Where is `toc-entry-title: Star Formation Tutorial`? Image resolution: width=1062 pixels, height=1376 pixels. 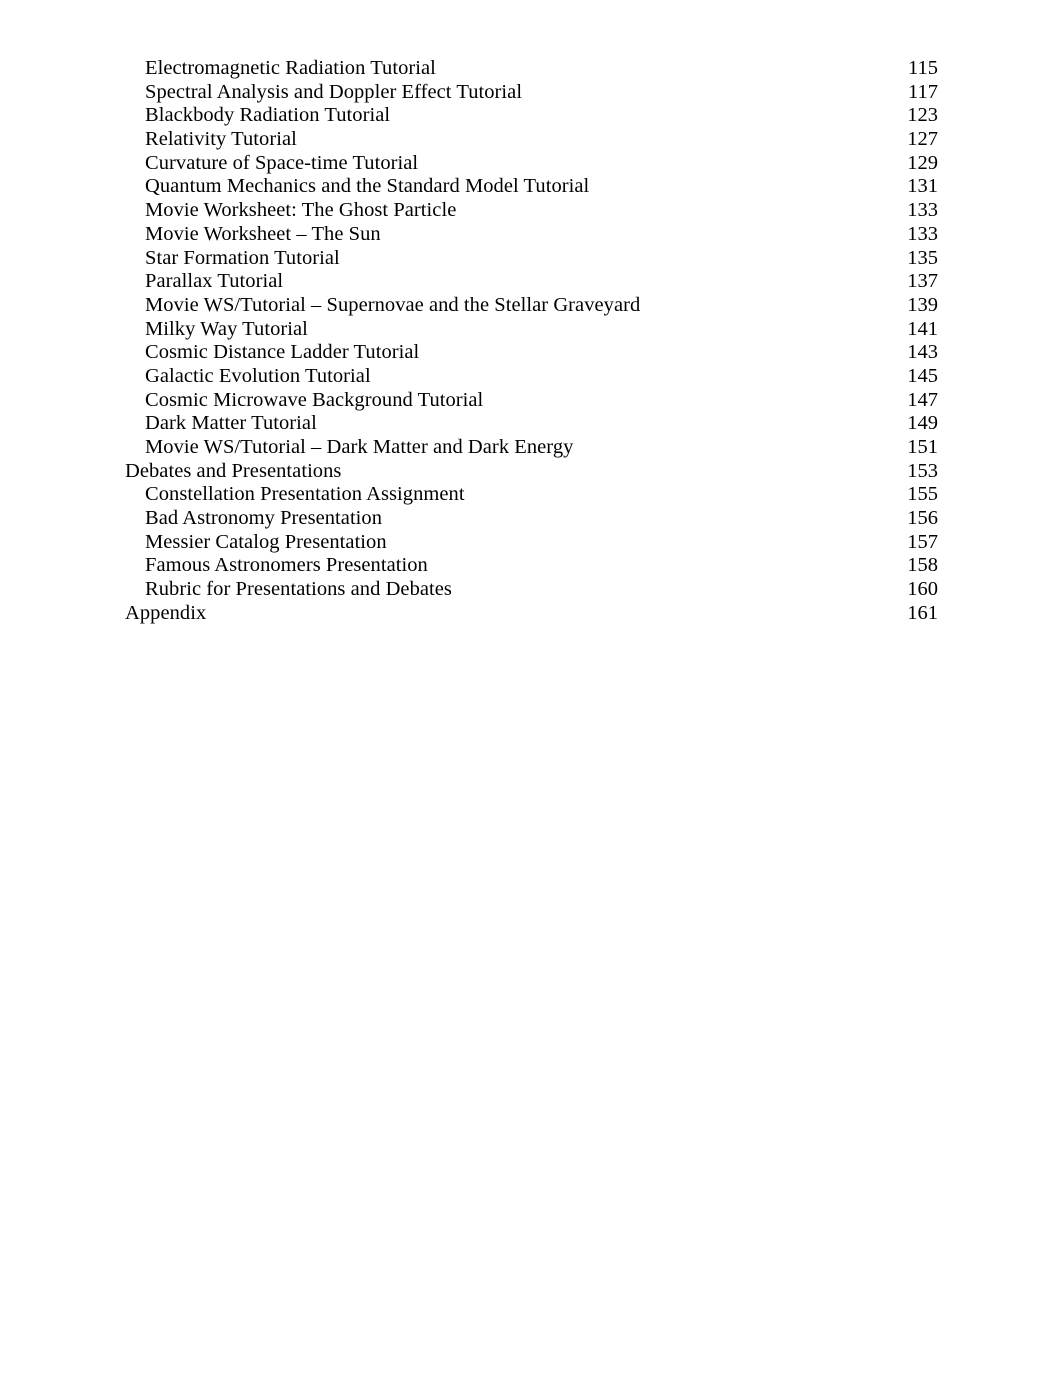
toc-entry-title: Star Formation Tutorial is located at coordinates (242, 257).